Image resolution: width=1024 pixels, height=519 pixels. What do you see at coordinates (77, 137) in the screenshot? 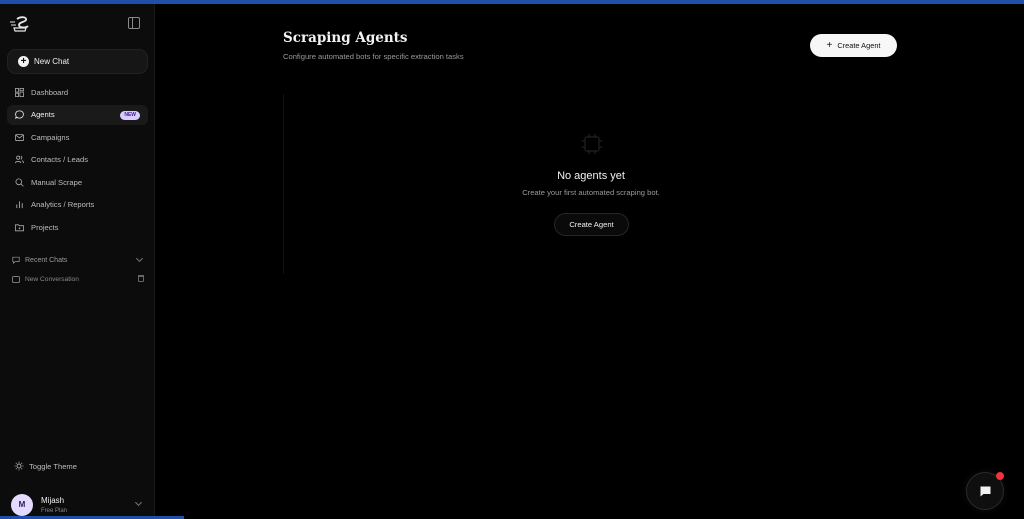
I see `sidebar-item-campaigns: Campaigns` at bounding box center [77, 137].